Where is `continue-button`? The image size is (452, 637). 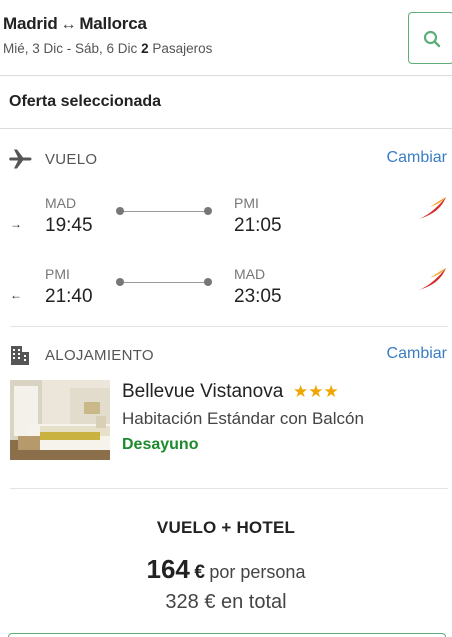 continue-button is located at coordinates (227, 635).